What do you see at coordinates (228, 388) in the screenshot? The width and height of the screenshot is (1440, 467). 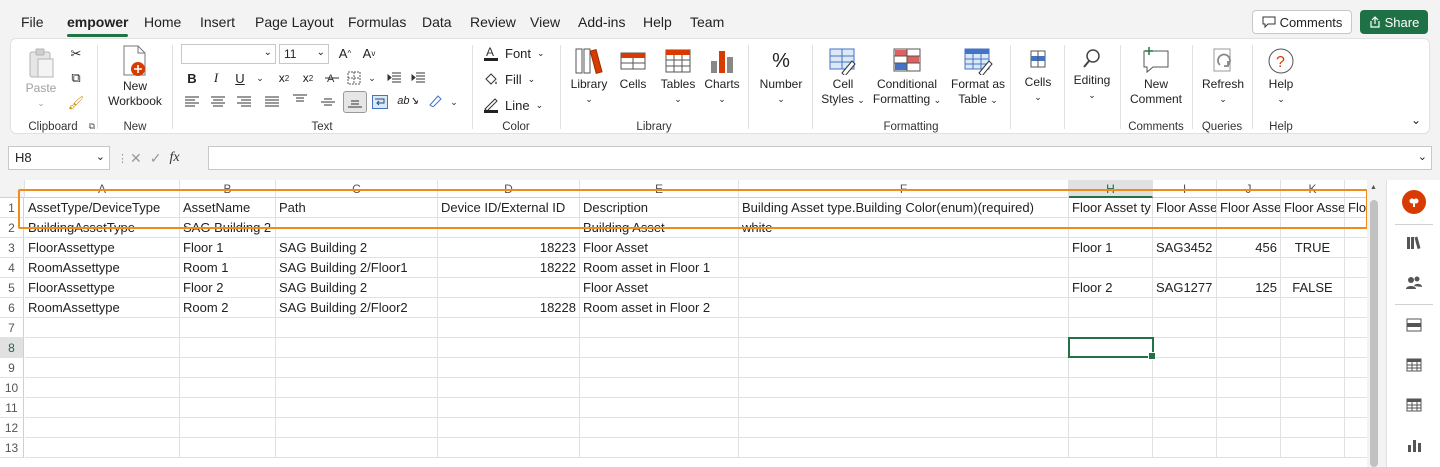 I see `cell-b10` at bounding box center [228, 388].